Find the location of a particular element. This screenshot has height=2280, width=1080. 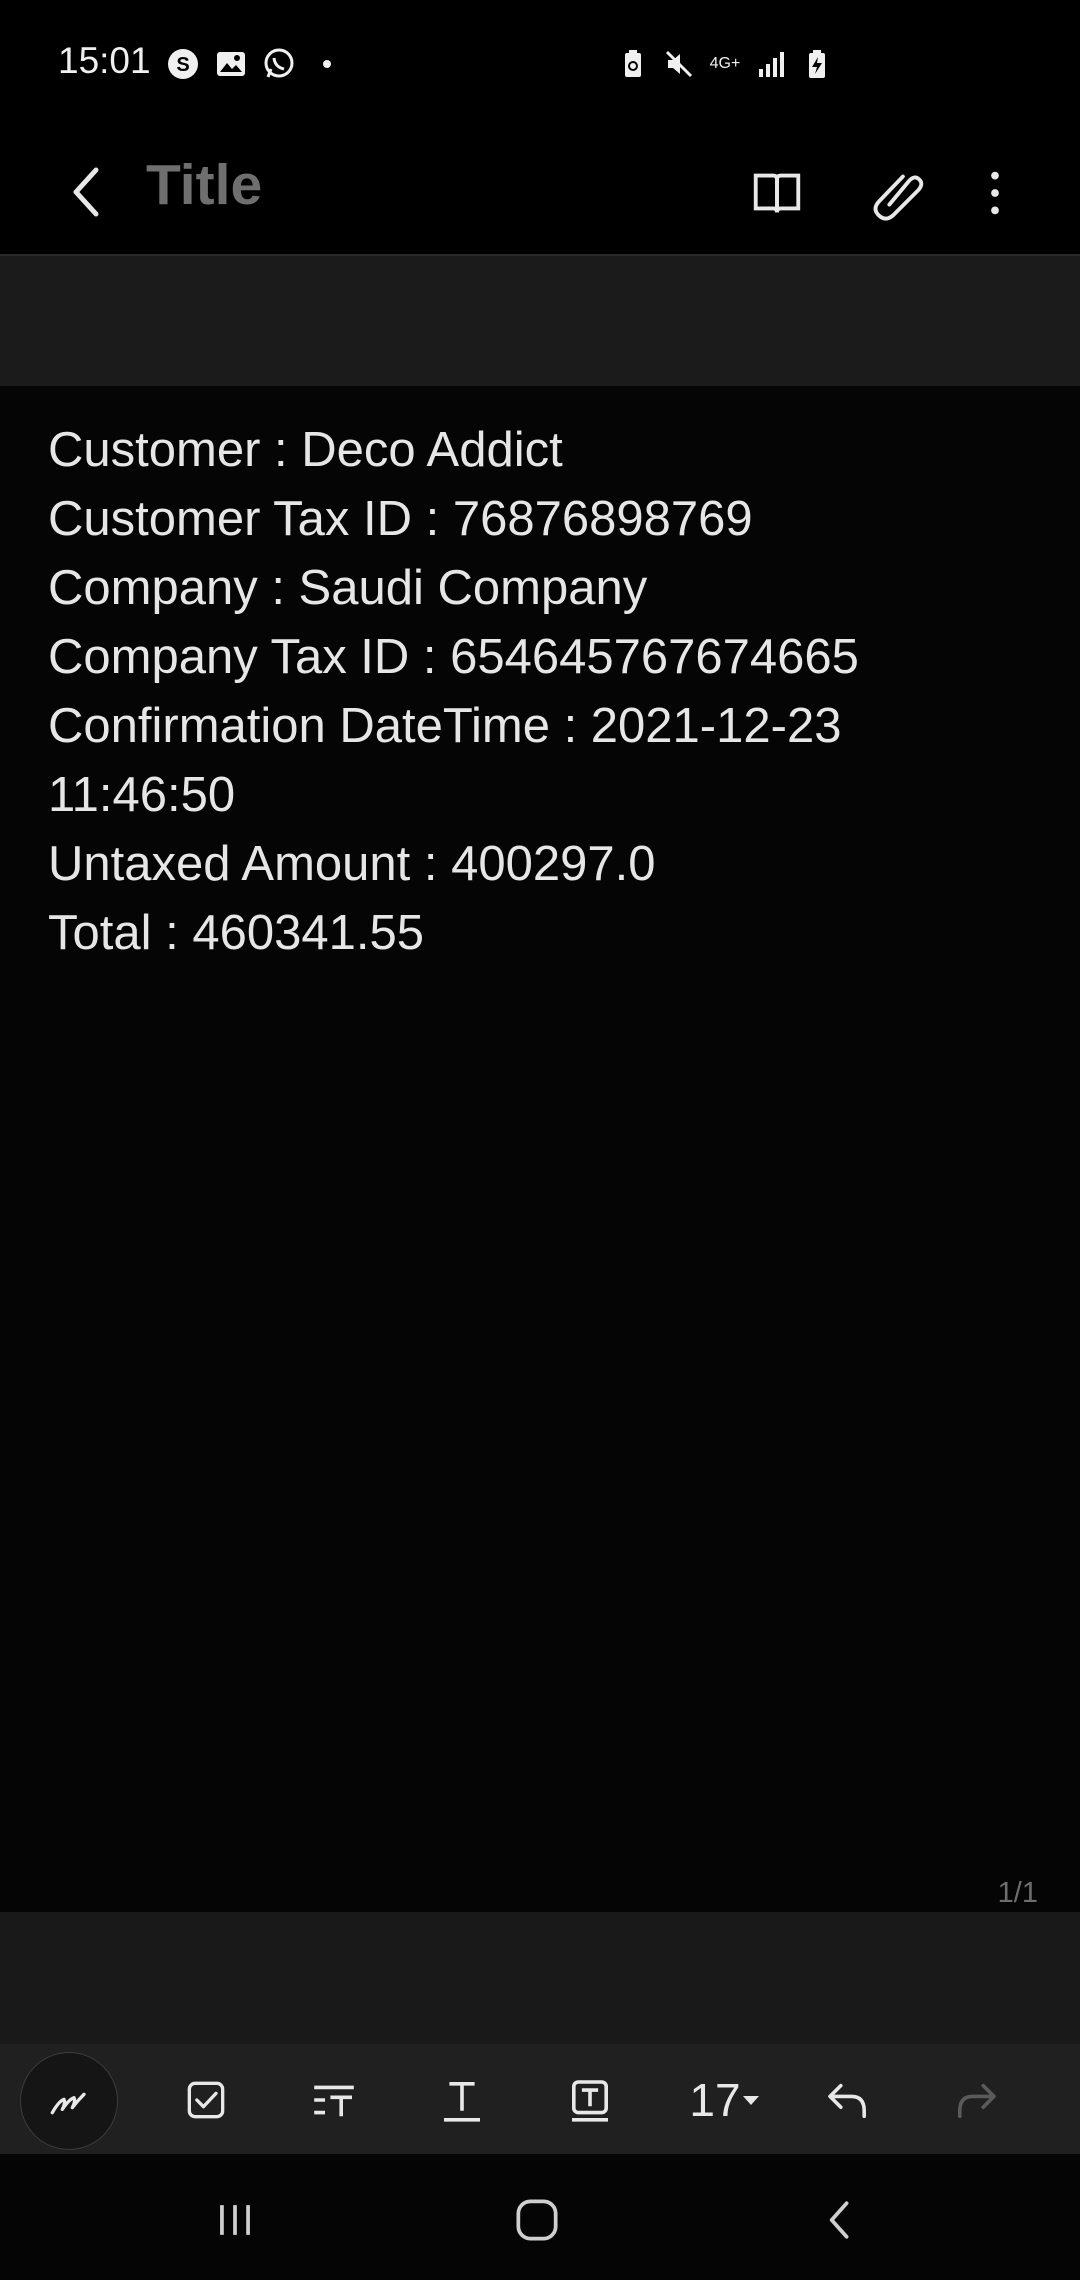

undo-button is located at coordinates (848, 2100).